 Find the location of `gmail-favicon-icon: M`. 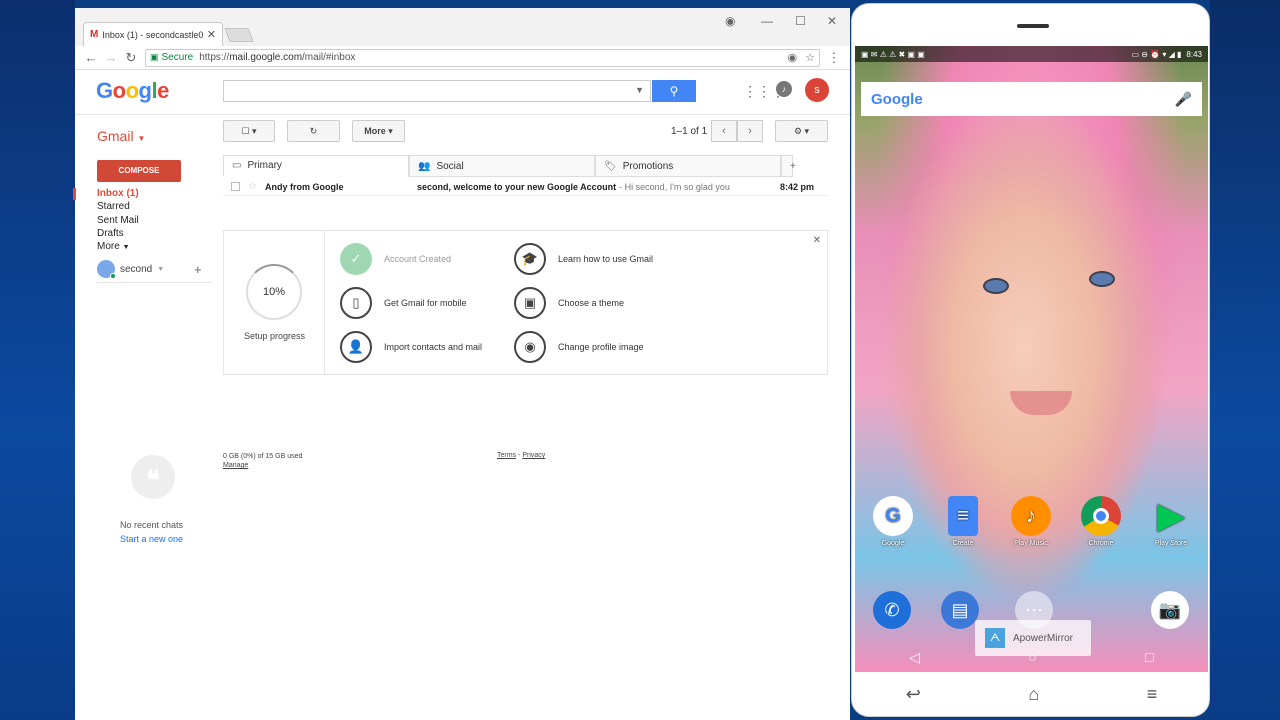

gmail-favicon-icon: M is located at coordinates (94, 34).